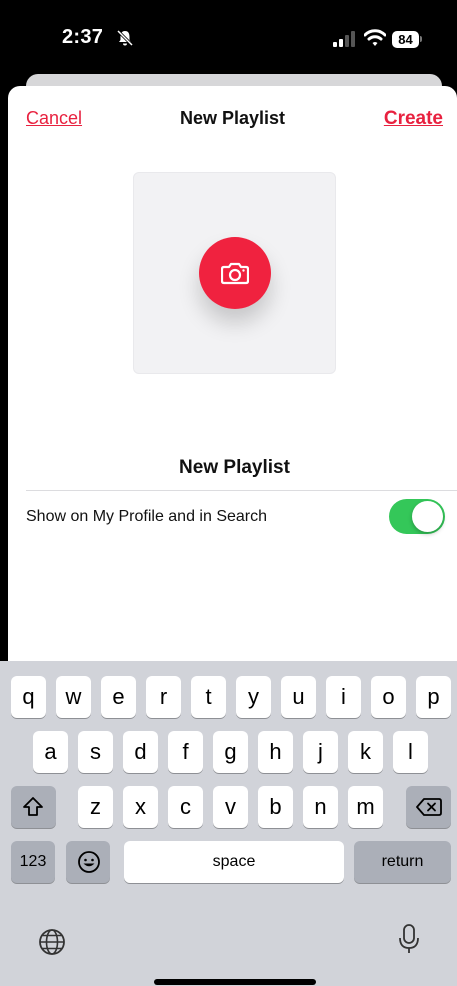 This screenshot has height=986, width=457. Describe the element at coordinates (234, 468) in the screenshot. I see `playlist-name-input` at that location.